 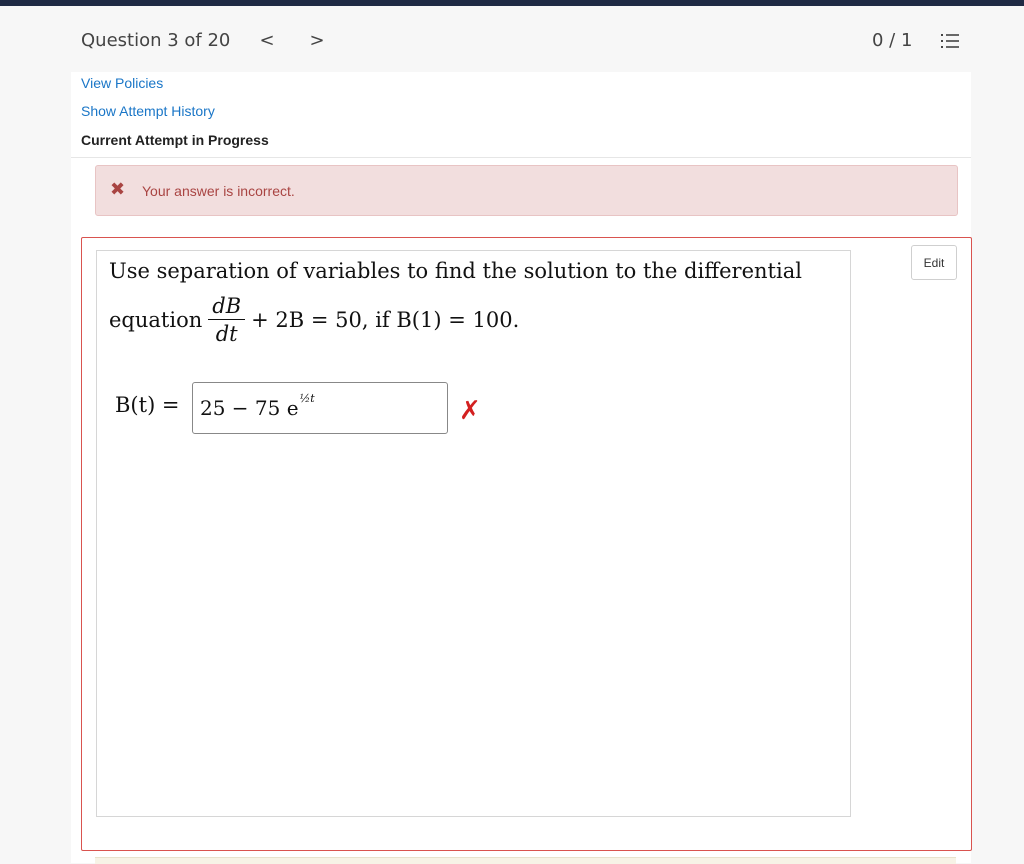 I want to click on fraction-denominator: dt, so click(x=226, y=333).